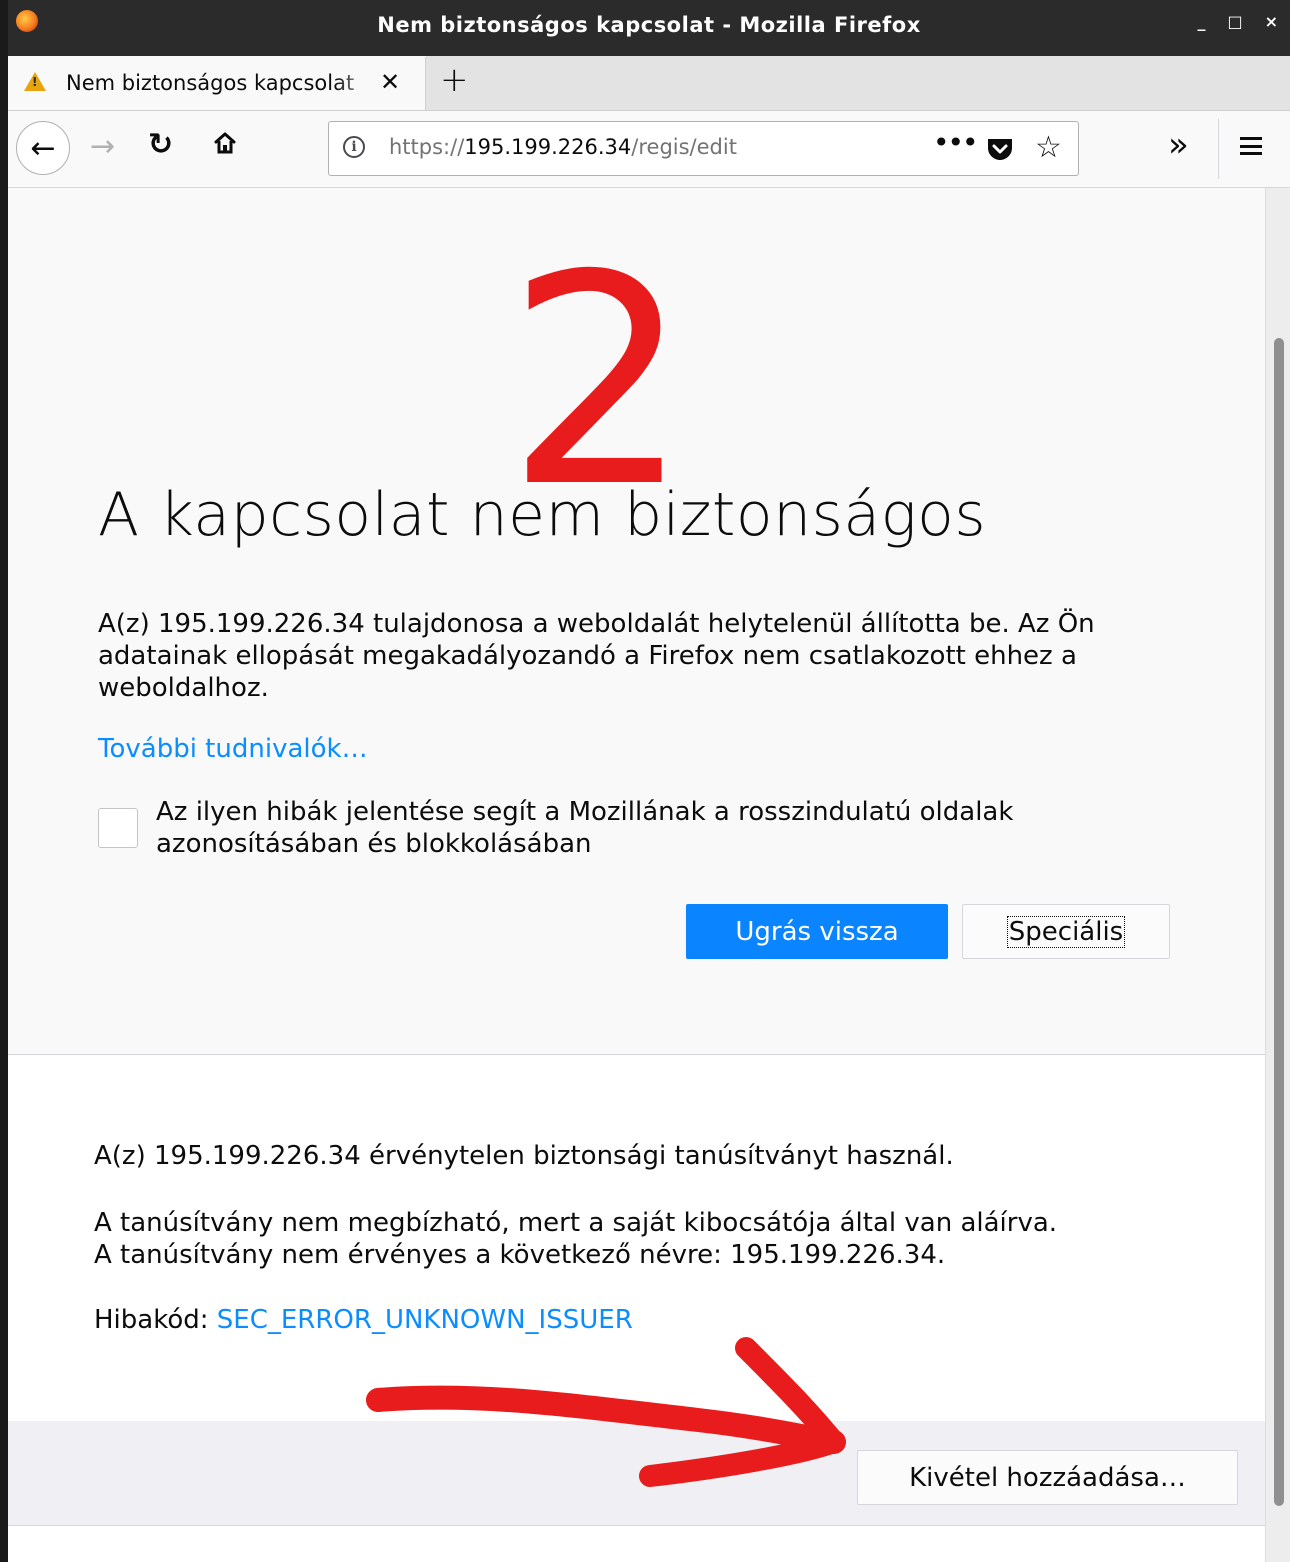 Image resolution: width=1290 pixels, height=1562 pixels. I want to click on home-button, so click(225, 143).